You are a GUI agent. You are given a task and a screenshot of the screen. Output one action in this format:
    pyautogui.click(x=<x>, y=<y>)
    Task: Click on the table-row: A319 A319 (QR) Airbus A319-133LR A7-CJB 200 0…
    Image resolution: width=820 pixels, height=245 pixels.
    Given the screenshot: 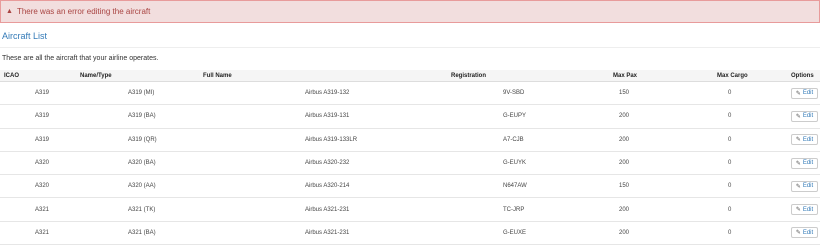 What is the action you would take?
    pyautogui.click(x=410, y=140)
    